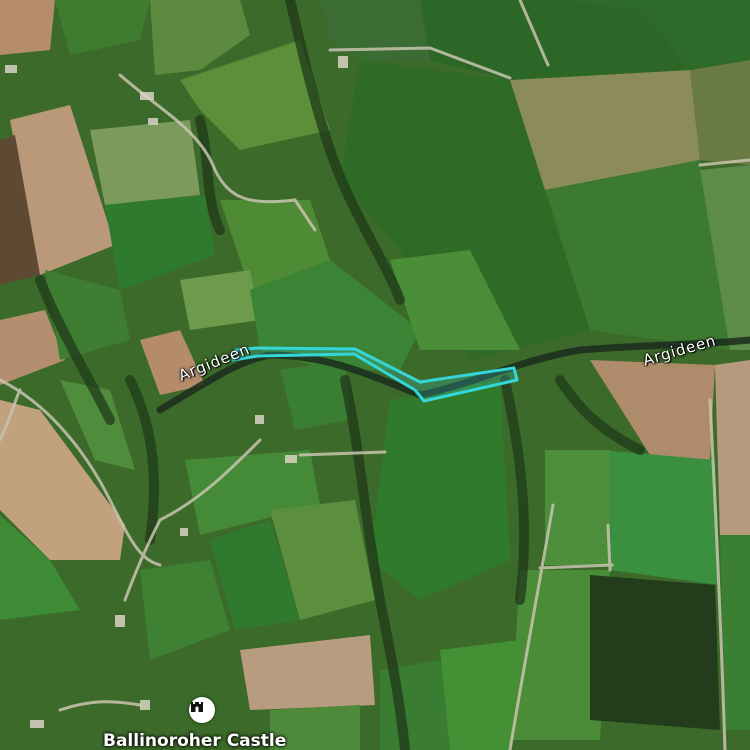  Describe the element at coordinates (202, 710) in the screenshot. I see `castle-icon` at that location.